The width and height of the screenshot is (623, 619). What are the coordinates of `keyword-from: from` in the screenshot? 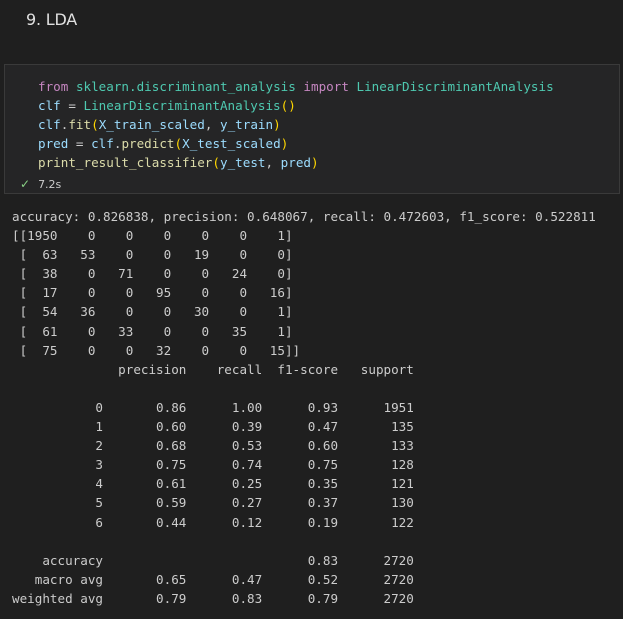 It's located at (53, 86).